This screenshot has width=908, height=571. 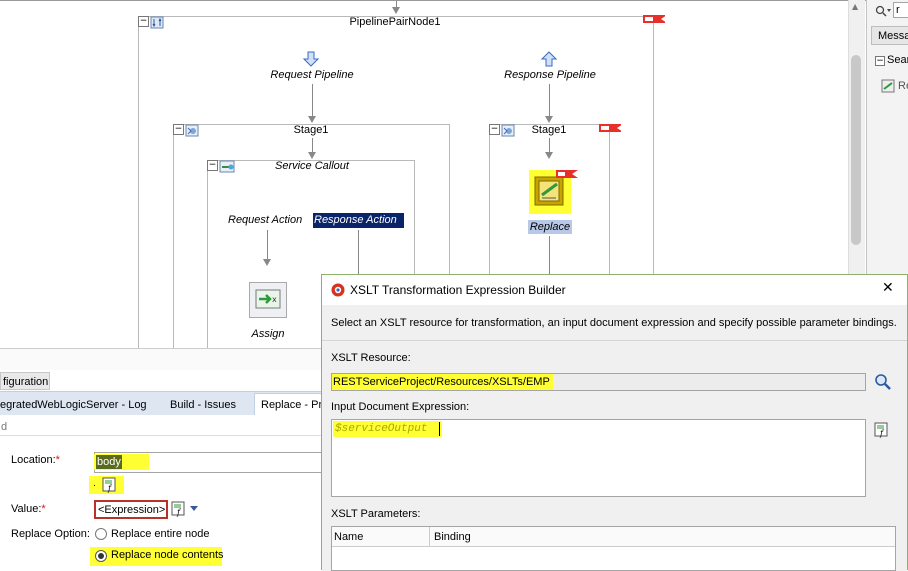 What do you see at coordinates (856, 150) in the screenshot?
I see `scrollbar-thumb` at bounding box center [856, 150].